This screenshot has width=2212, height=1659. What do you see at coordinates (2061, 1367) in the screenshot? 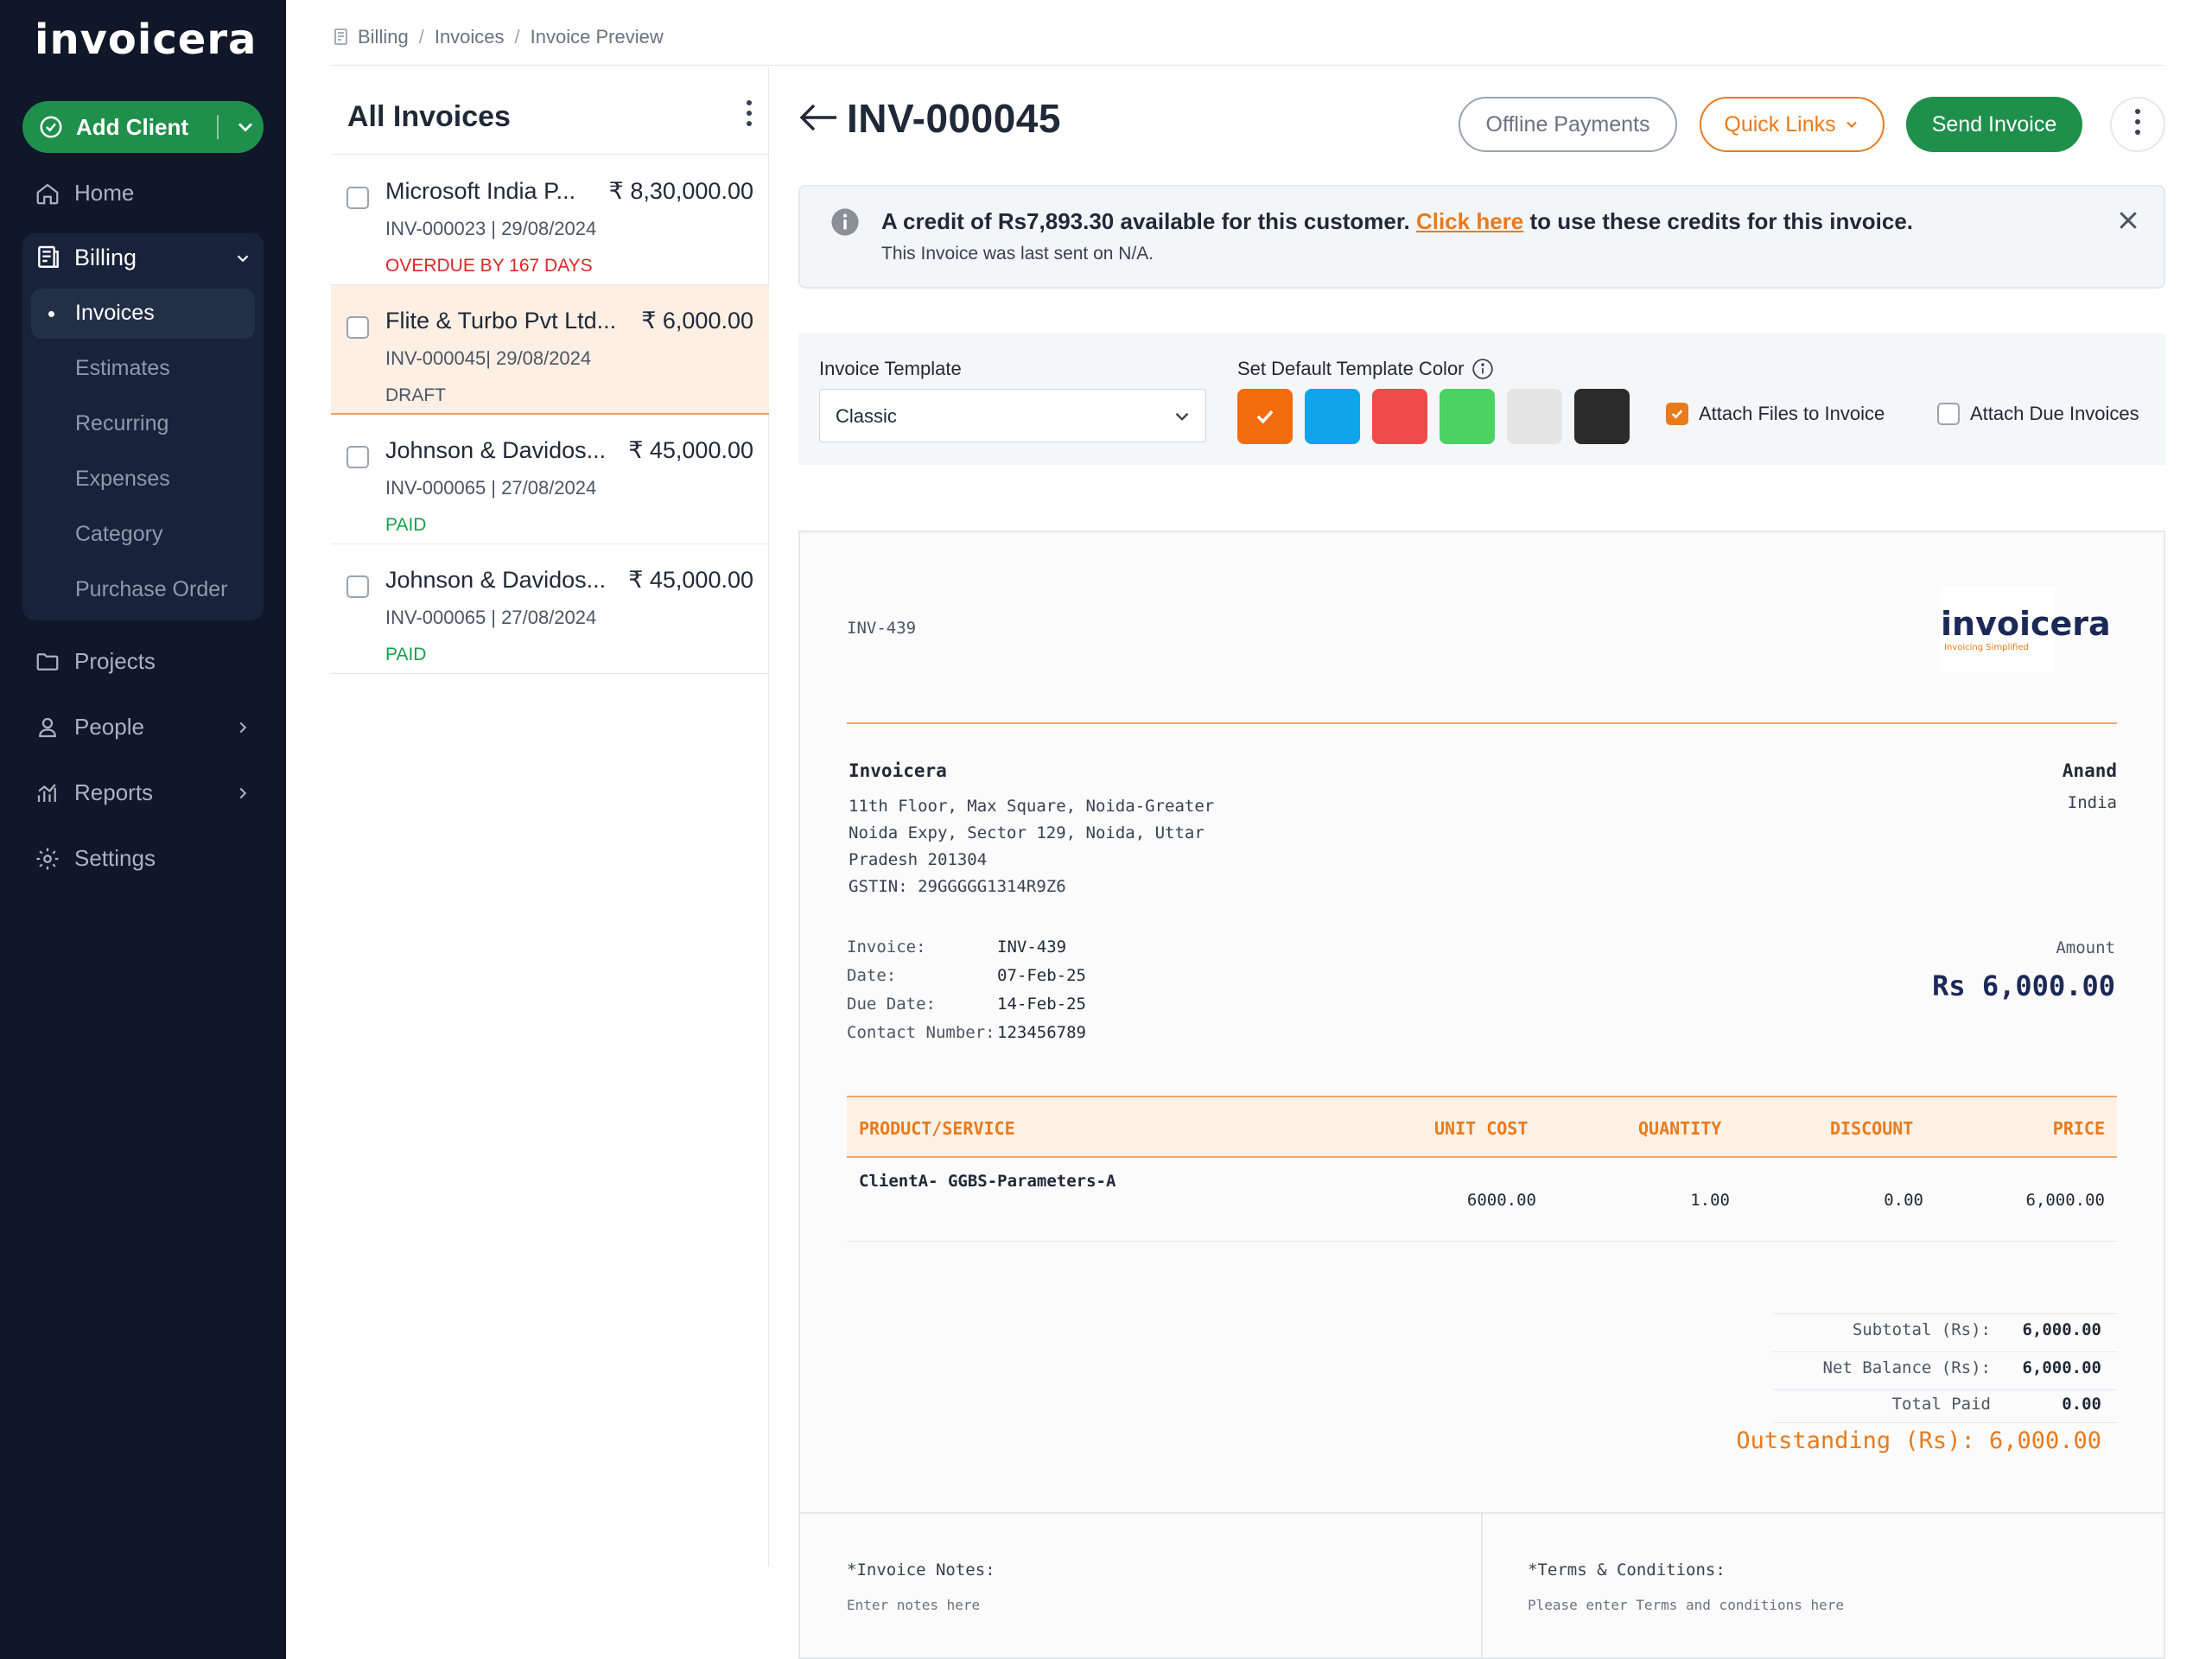
I see `net-balance-value: 6,000.00` at bounding box center [2061, 1367].